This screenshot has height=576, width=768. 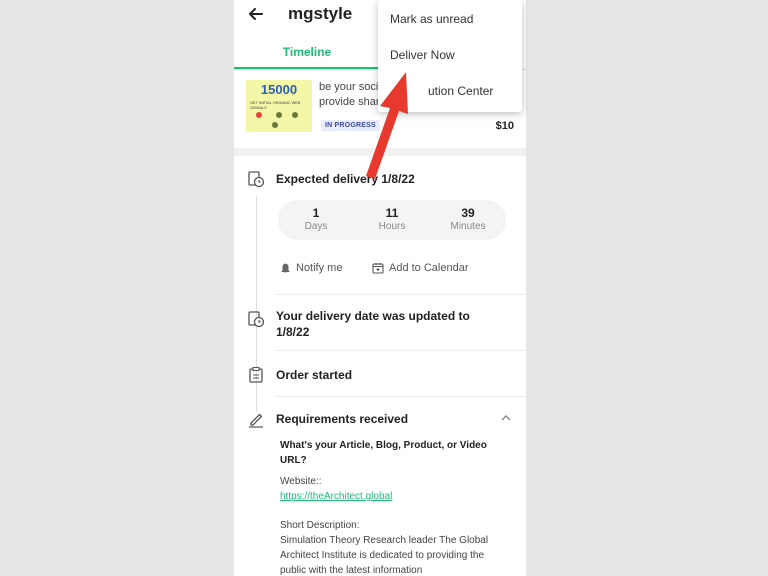 What do you see at coordinates (275, 105) in the screenshot?
I see `thumb-subtitle: GET INITIAL ORGANIC WEB SIGNALS` at bounding box center [275, 105].